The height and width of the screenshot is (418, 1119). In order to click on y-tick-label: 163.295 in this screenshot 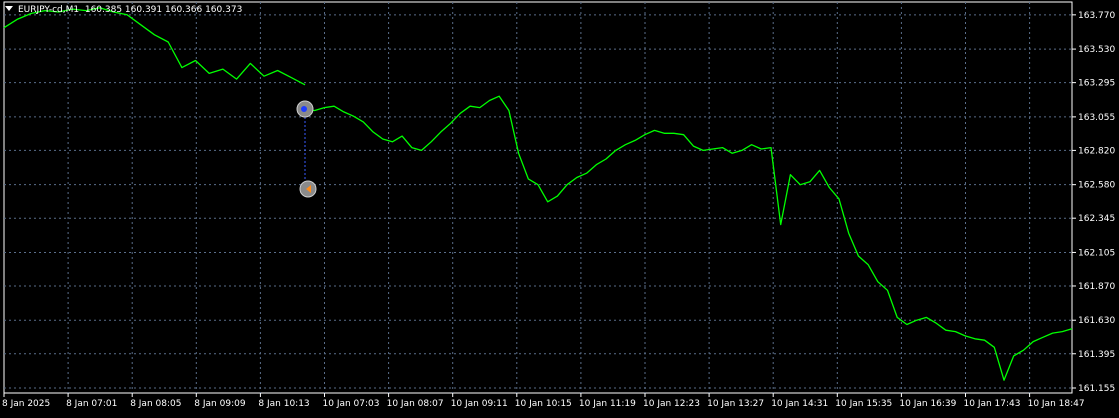, I will do `click(1096, 84)`.